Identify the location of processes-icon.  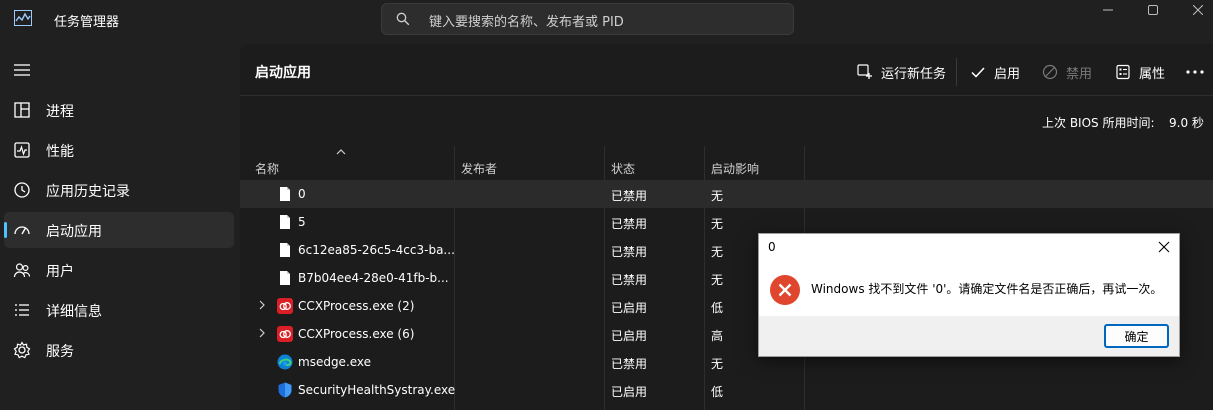
(22, 110).